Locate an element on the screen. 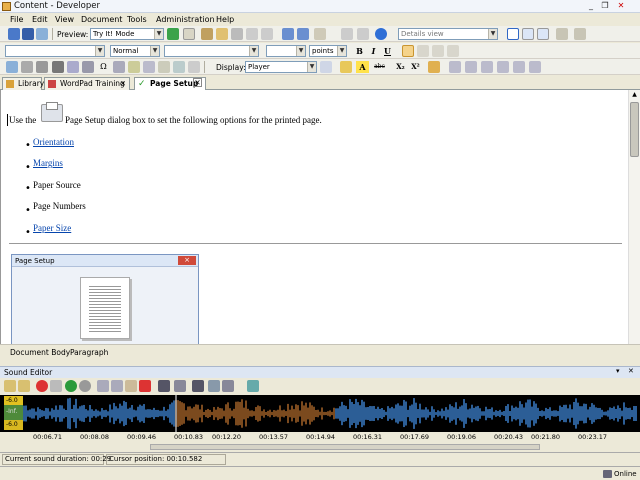 This screenshot has width=640, height=480. waveform is located at coordinates (320, 413).